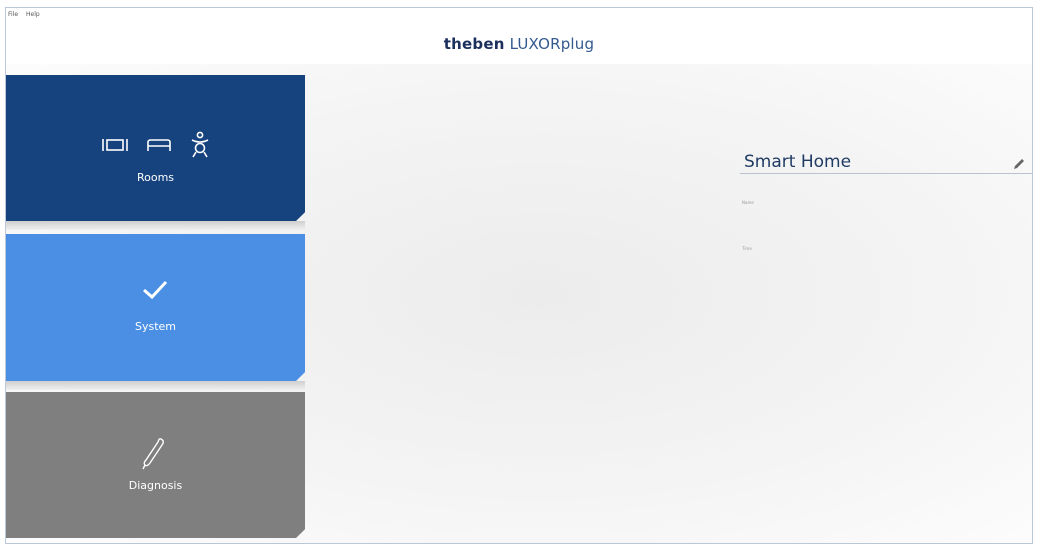 Image resolution: width=1040 pixels, height=548 pixels. What do you see at coordinates (748, 202) in the screenshot?
I see `field-name-label: Name` at bounding box center [748, 202].